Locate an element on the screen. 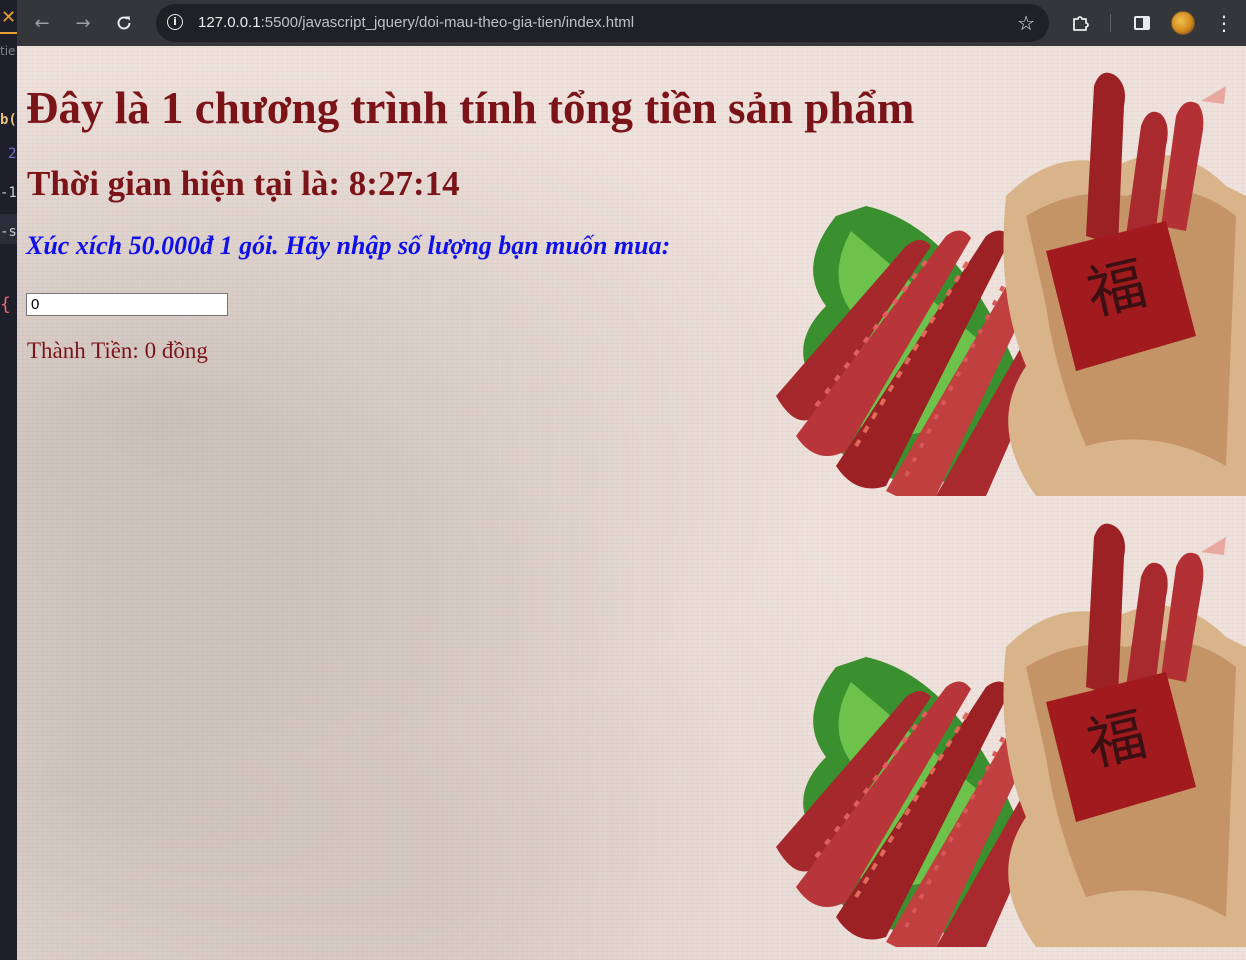  profile-avatar is located at coordinates (1183, 23).